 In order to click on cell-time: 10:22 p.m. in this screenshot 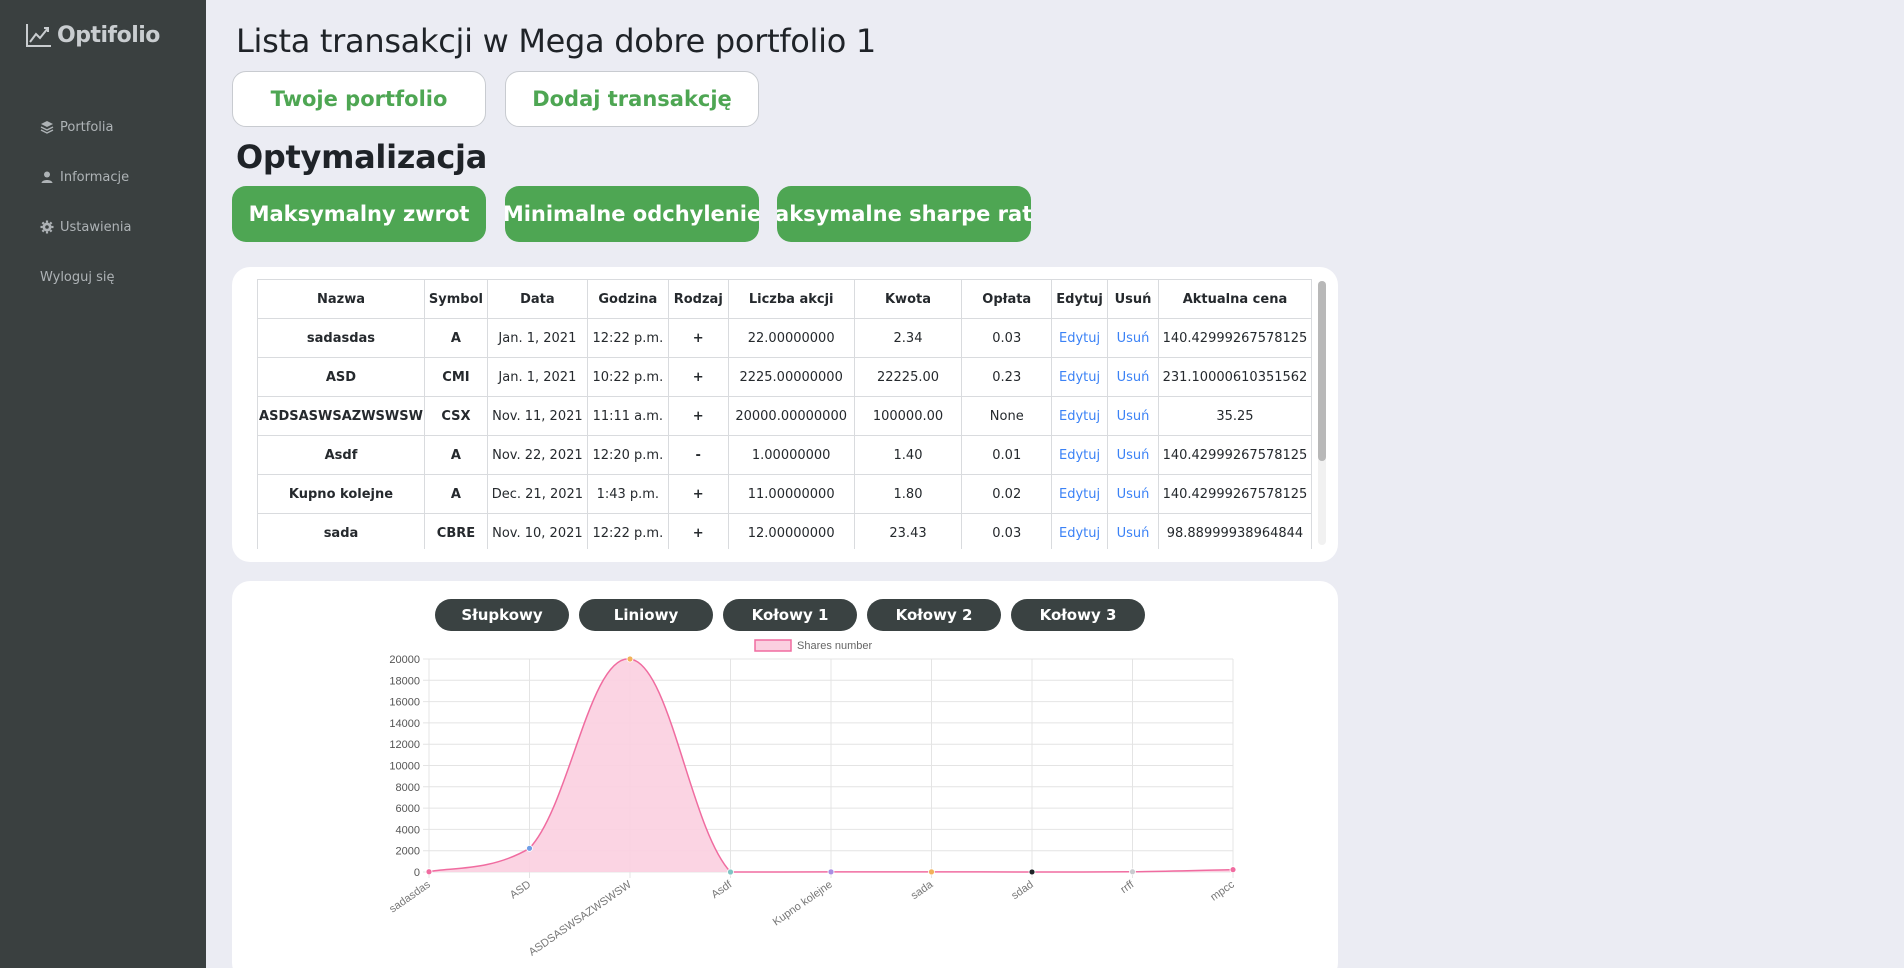, I will do `click(627, 377)`.